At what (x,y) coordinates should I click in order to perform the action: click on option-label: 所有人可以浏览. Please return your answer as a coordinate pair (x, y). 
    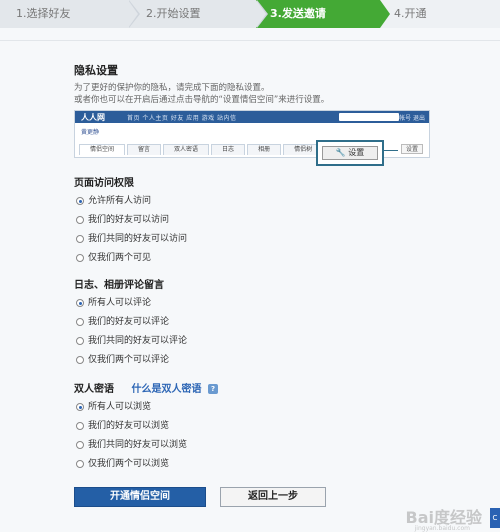
    Looking at the image, I should click on (120, 407).